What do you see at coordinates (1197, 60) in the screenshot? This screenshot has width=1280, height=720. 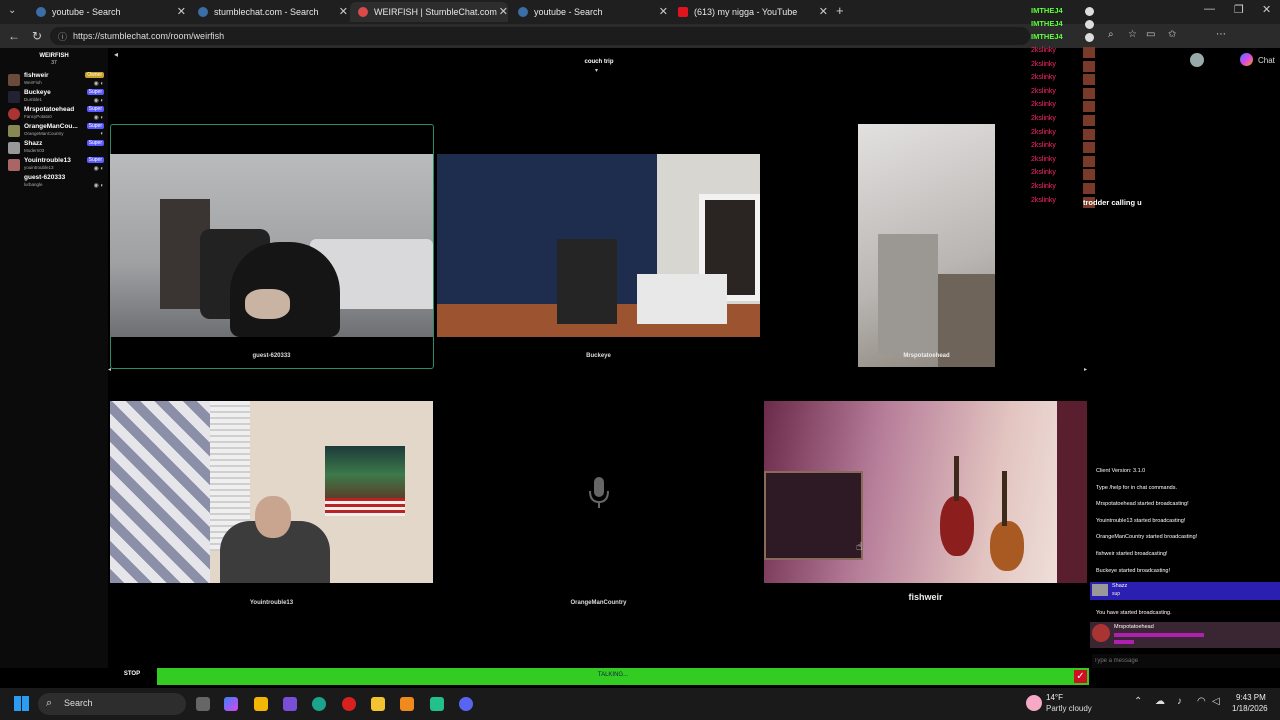 I see `profile-avatar` at bounding box center [1197, 60].